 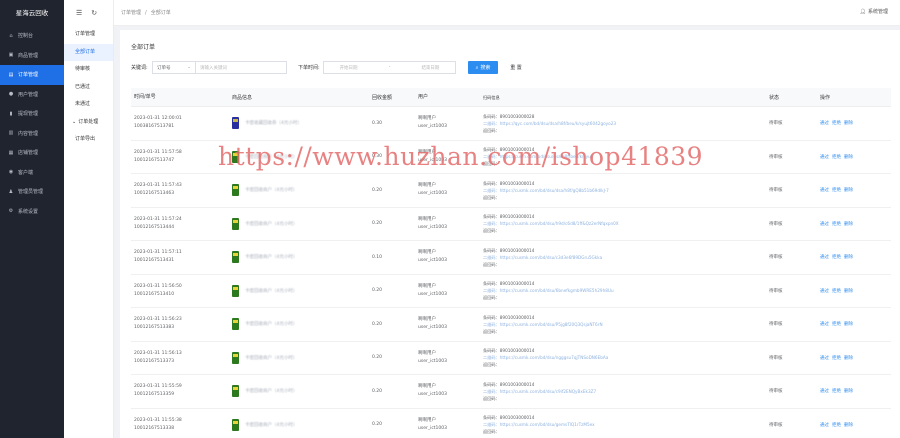 What do you see at coordinates (485, 68) in the screenshot?
I see `search-button-label: 搜索` at bounding box center [485, 68].